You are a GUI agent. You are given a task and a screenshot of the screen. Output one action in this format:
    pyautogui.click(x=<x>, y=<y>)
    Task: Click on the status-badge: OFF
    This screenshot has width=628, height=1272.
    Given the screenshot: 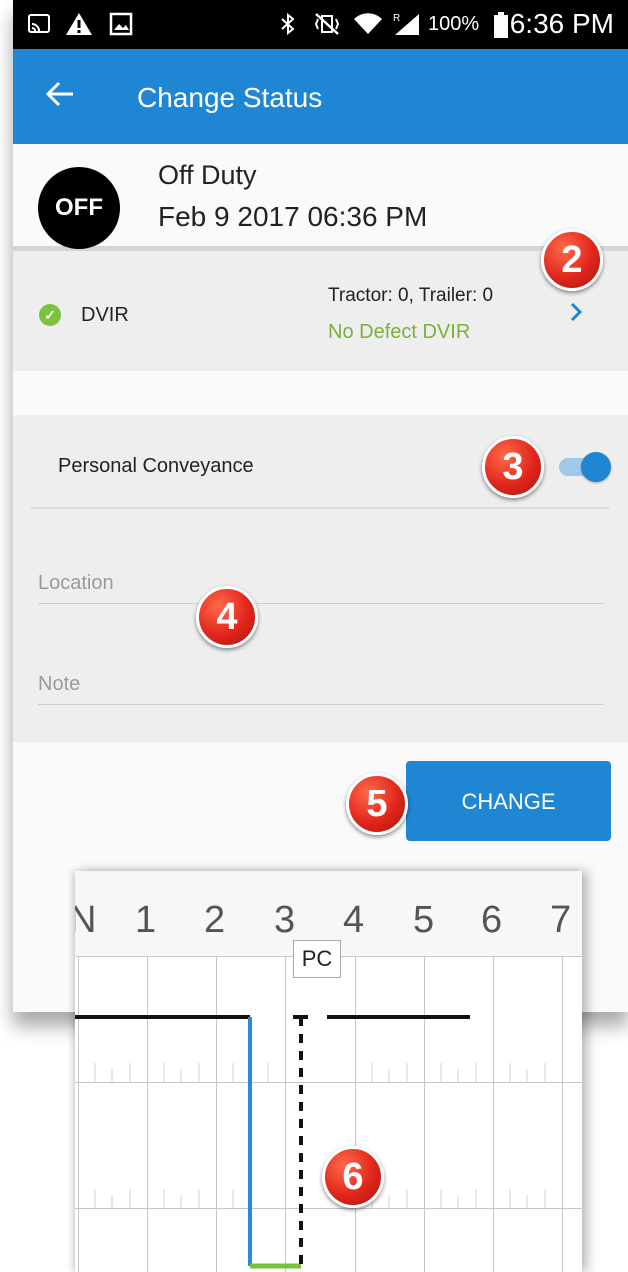 What is the action you would take?
    pyautogui.click(x=79, y=208)
    